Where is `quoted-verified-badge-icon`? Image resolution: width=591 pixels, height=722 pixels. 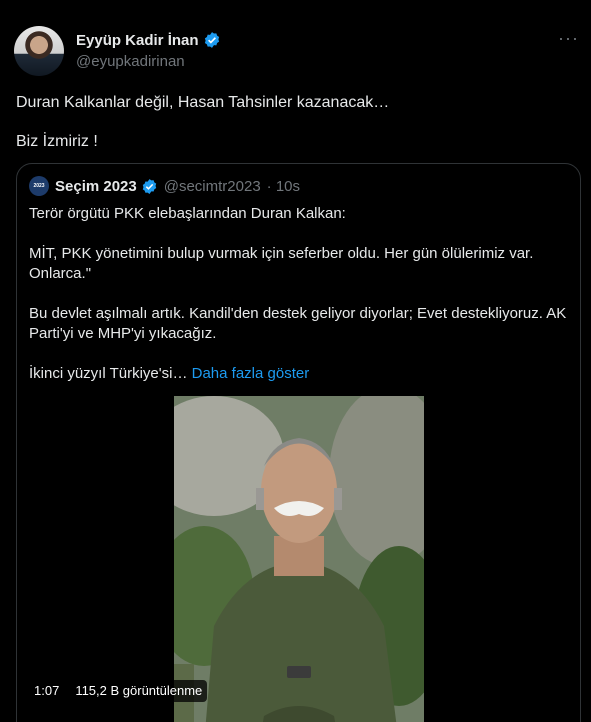 quoted-verified-badge-icon is located at coordinates (149, 186).